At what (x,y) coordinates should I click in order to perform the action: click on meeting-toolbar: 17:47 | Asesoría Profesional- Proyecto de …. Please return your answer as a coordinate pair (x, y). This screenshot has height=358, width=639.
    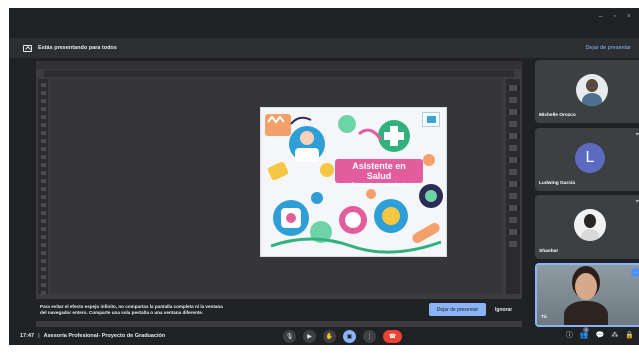
    Looking at the image, I should click on (324, 336).